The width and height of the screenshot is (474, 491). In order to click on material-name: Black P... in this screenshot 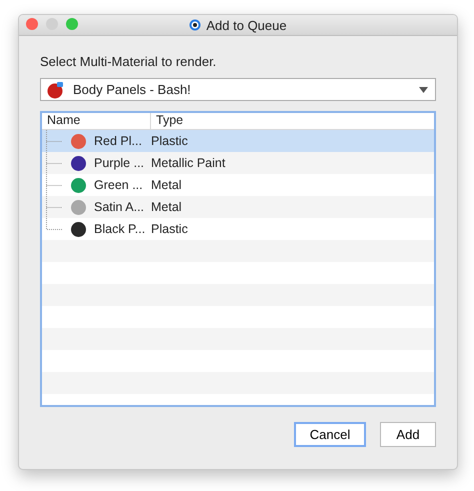, I will do `click(120, 229)`.